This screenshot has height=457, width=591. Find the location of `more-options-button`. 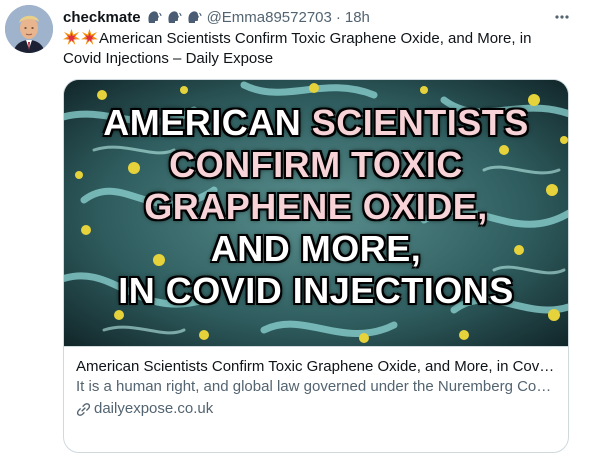

more-options-button is located at coordinates (562, 17).